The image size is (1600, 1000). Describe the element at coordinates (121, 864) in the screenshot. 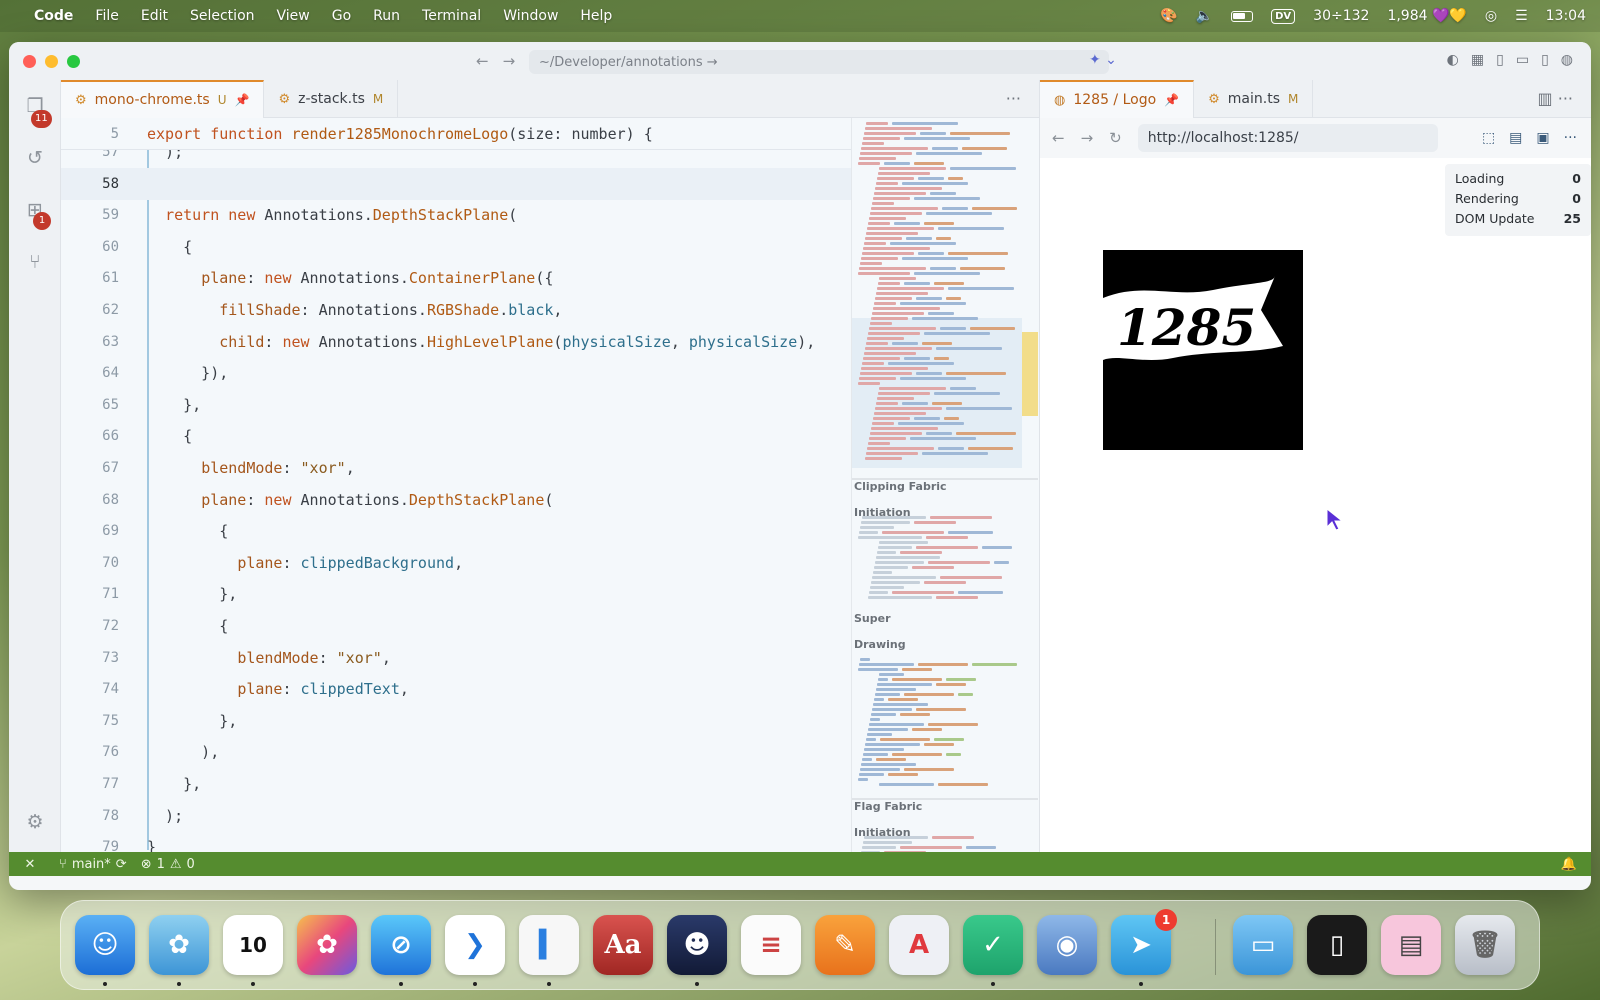

I see `sync-icon: ⟳` at that location.